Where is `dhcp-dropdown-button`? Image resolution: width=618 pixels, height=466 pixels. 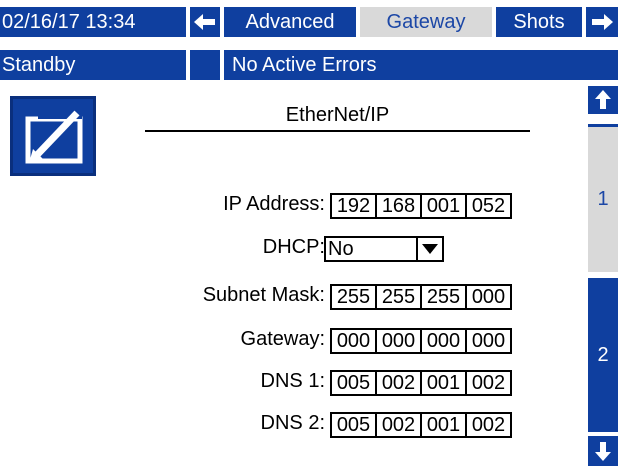
dhcp-dropdown-button is located at coordinates (429, 249).